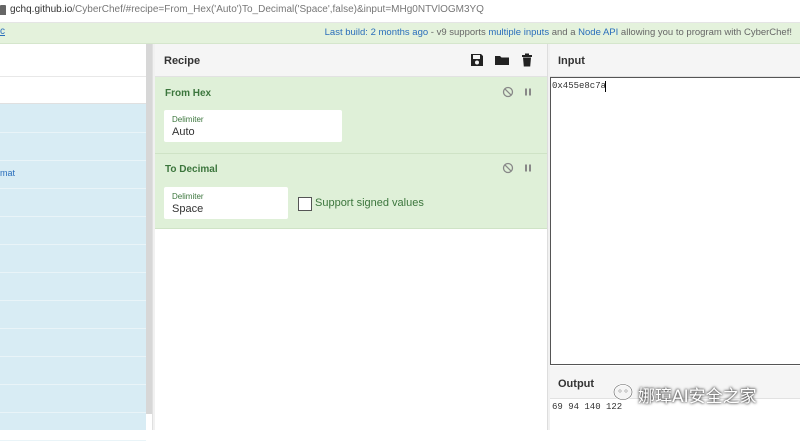 The image size is (800, 441). Describe the element at coordinates (305, 204) in the screenshot. I see `signed-values-checkbox` at that location.